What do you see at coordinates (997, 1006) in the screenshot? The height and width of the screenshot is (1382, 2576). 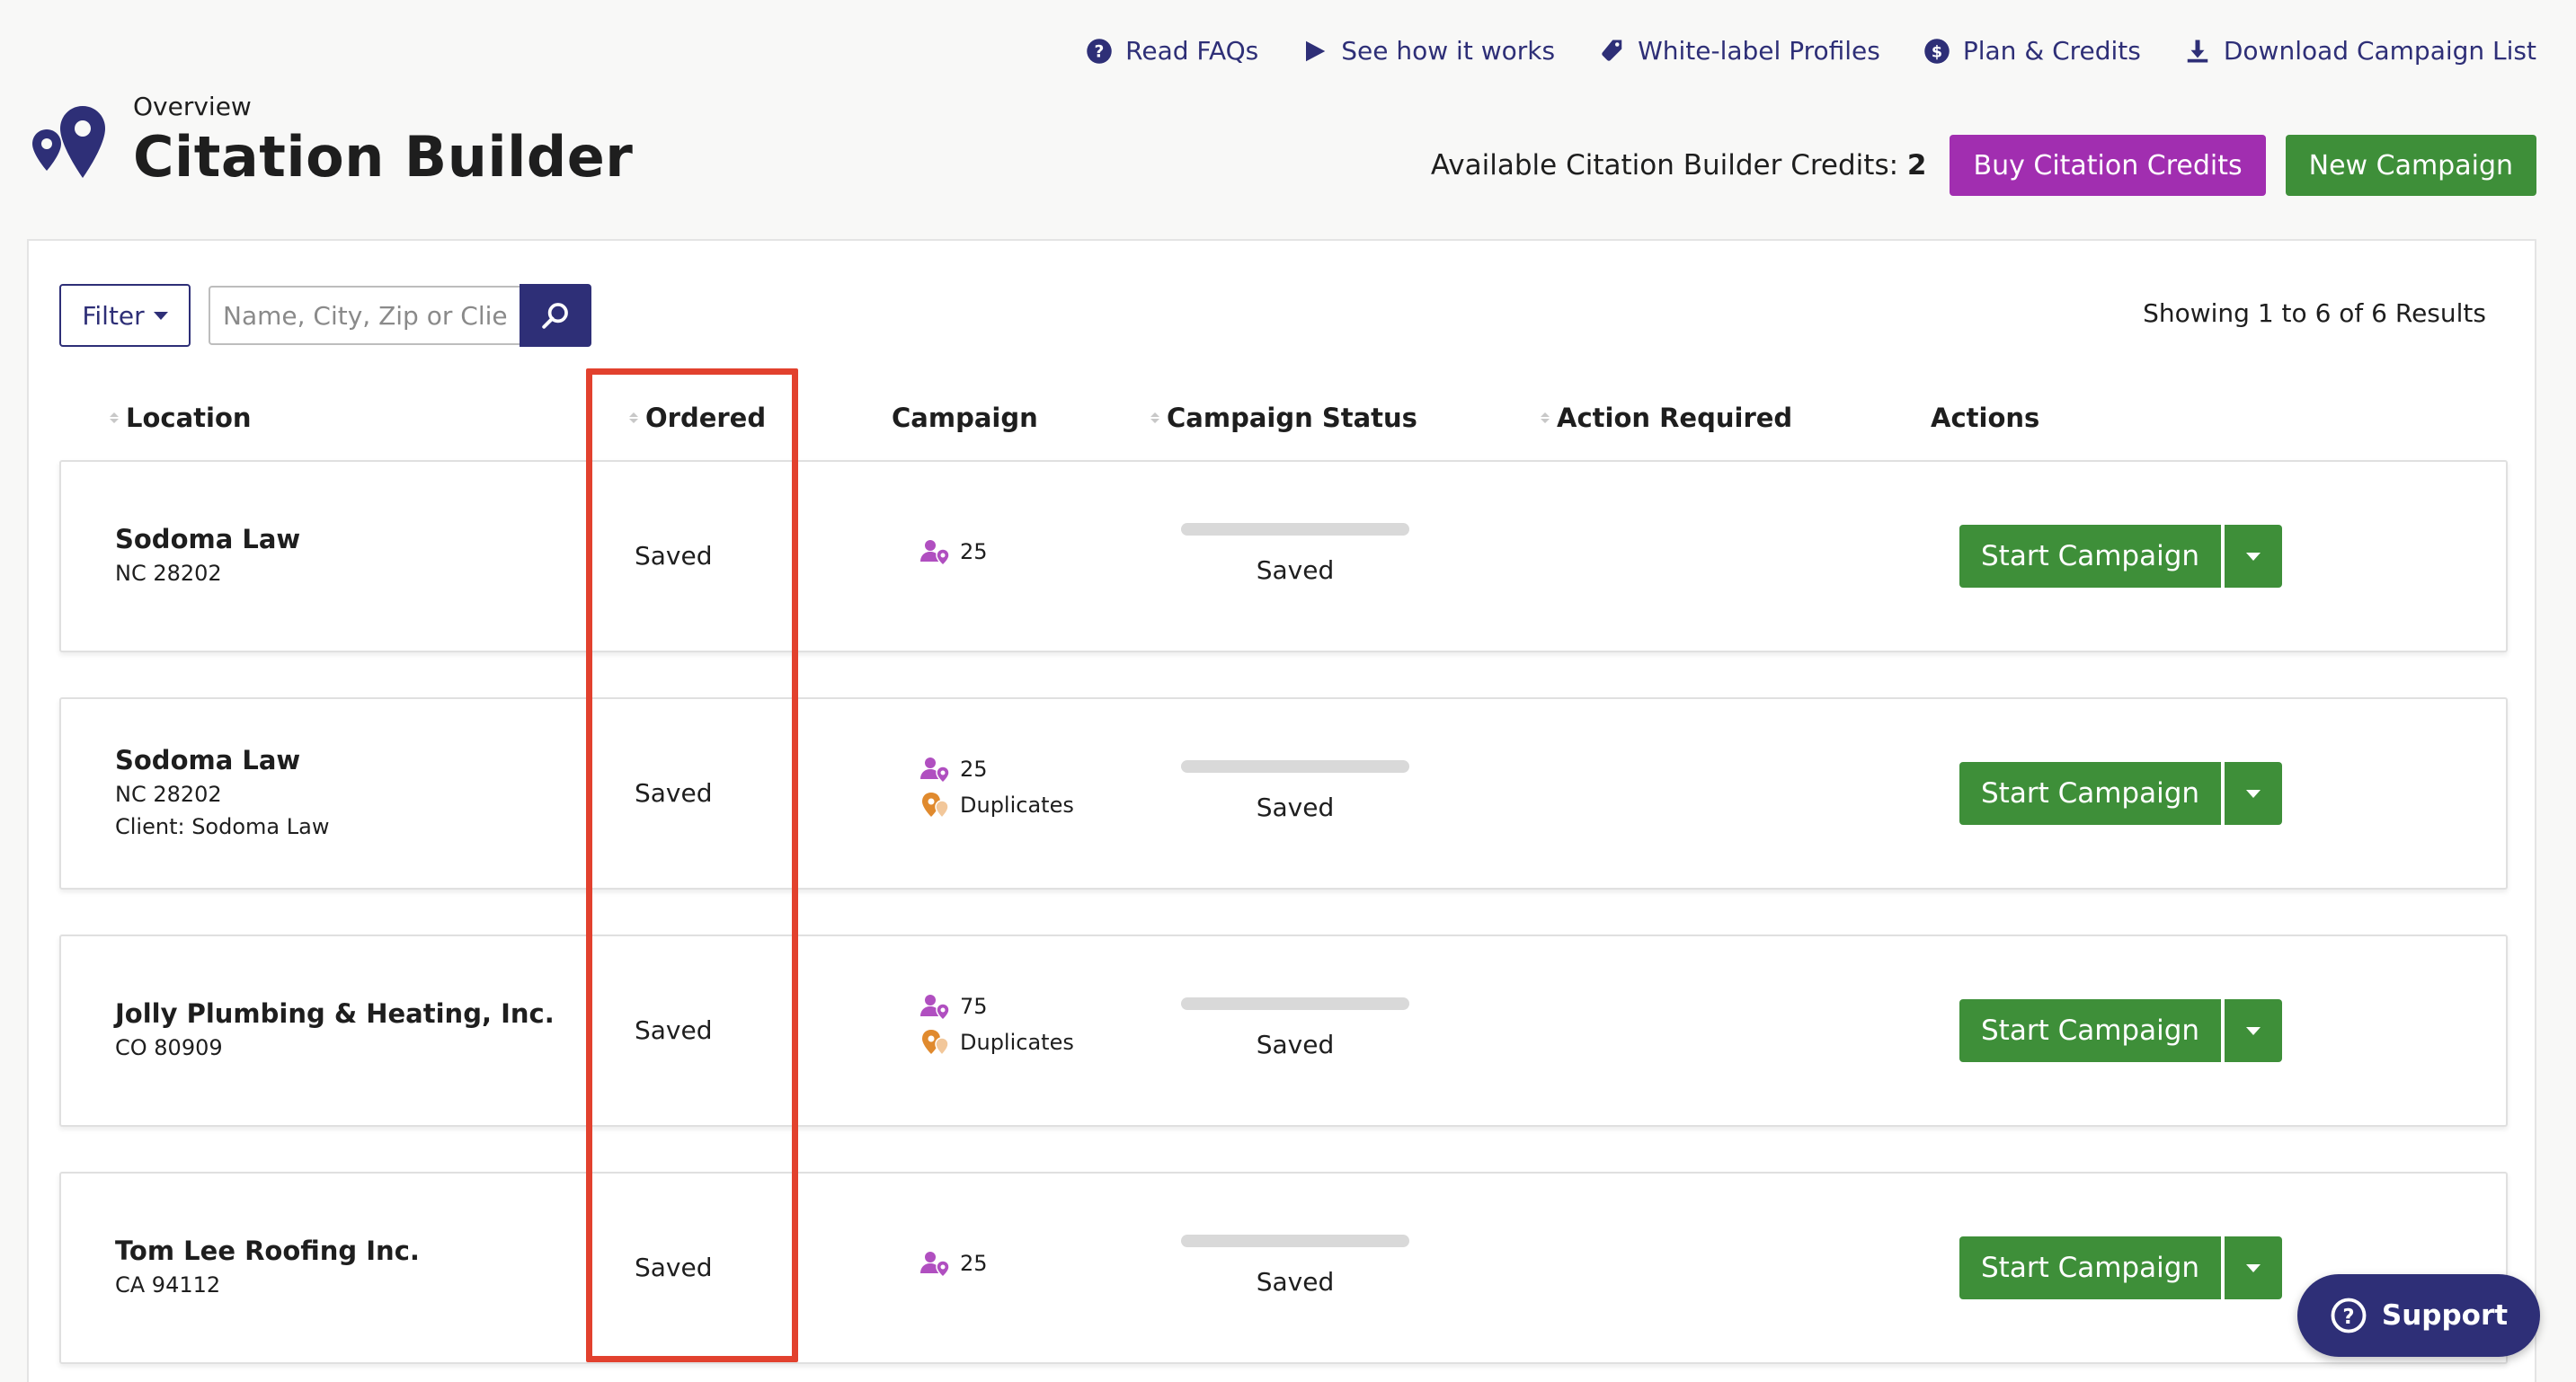 I see `campaign-count: 75` at bounding box center [997, 1006].